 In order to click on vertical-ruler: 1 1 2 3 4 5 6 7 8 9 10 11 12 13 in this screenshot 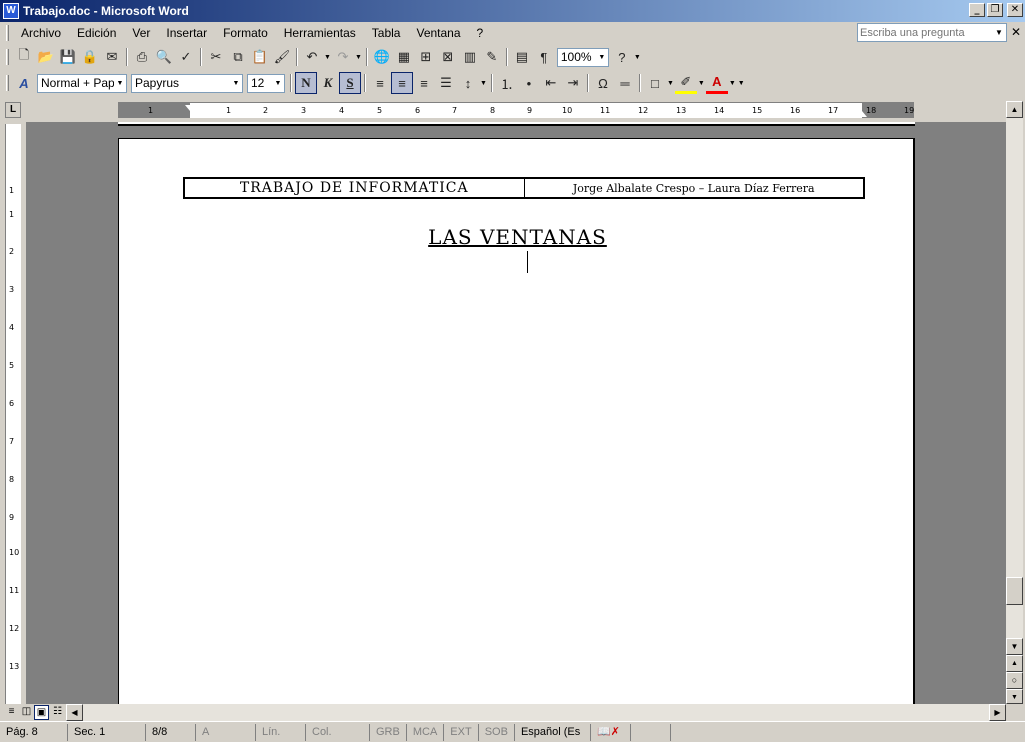, I will do `click(13, 414)`.